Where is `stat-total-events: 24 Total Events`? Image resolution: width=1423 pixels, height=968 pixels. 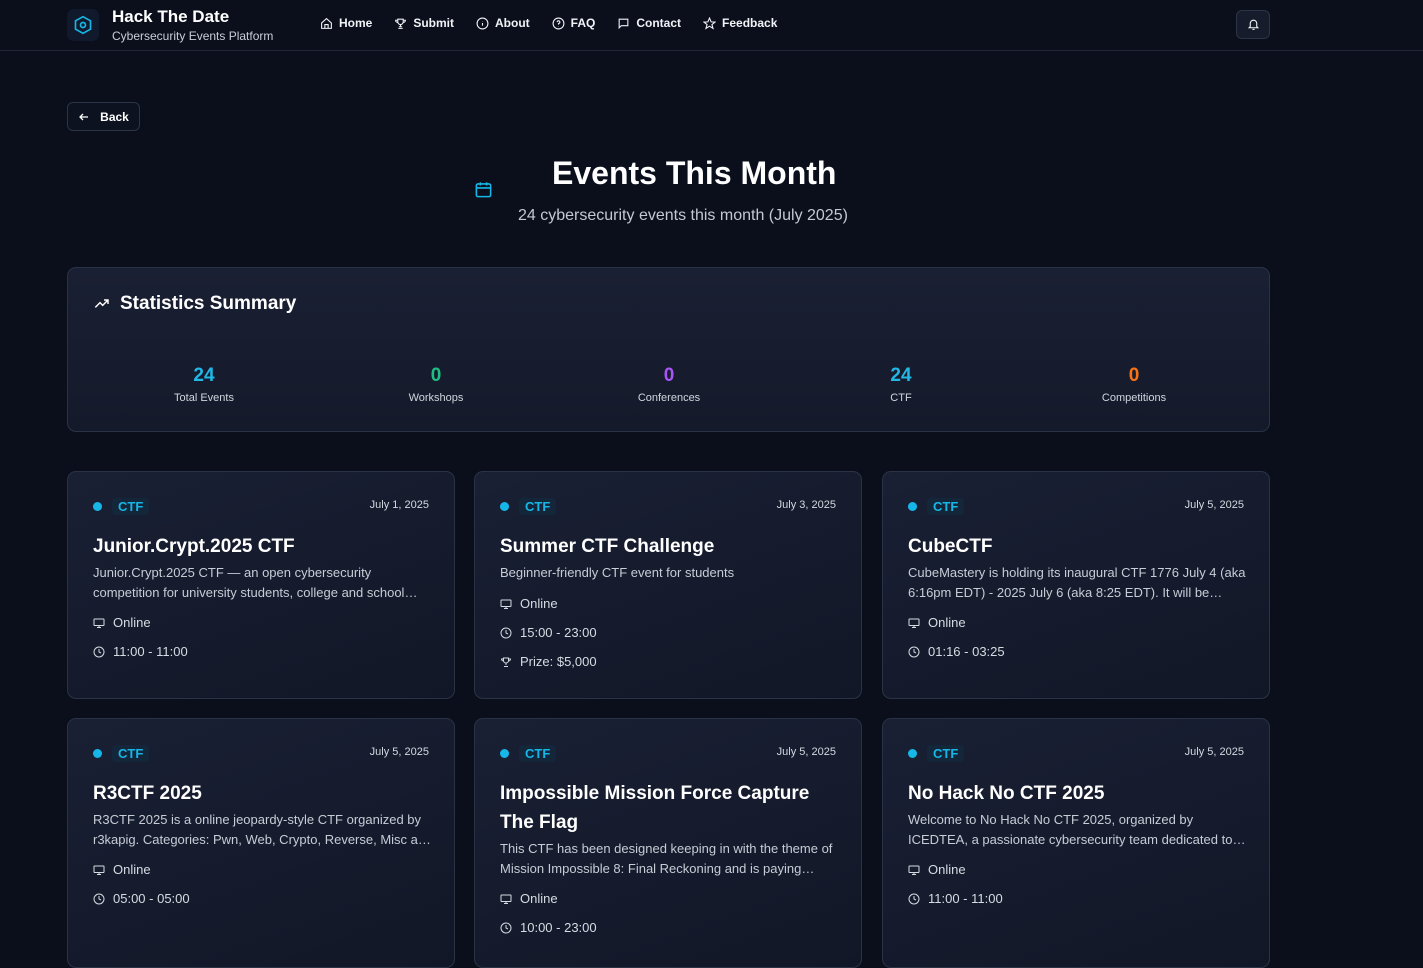 stat-total-events: 24 Total Events is located at coordinates (204, 384).